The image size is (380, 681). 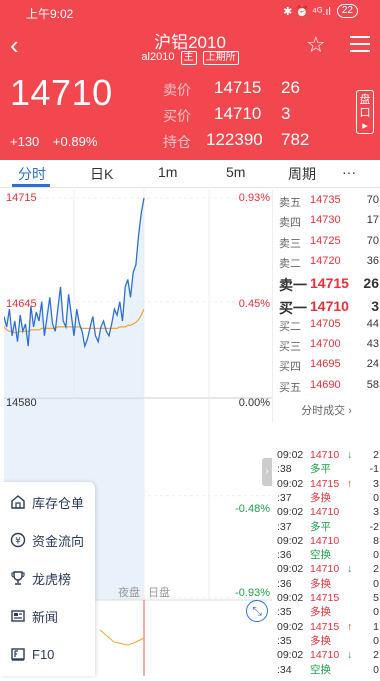 What do you see at coordinates (290, 203) in the screenshot?
I see `order-book-label: 卖五` at bounding box center [290, 203].